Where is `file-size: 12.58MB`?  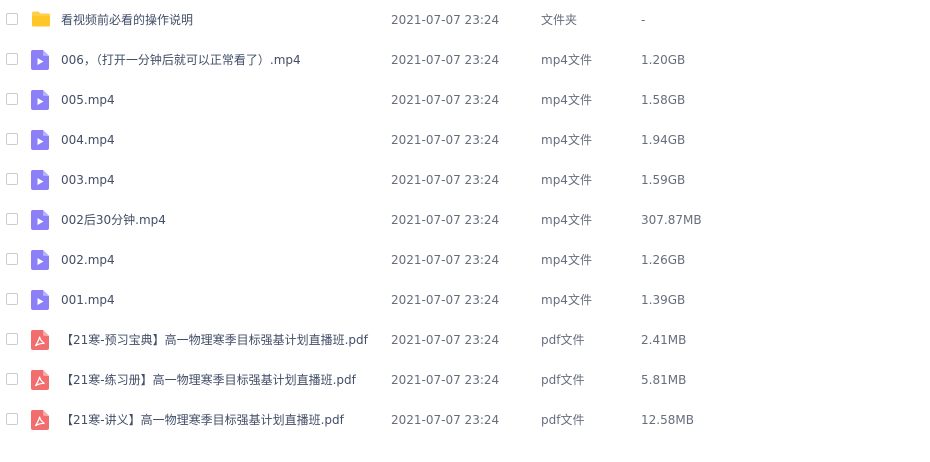
file-size: 12.58MB is located at coordinates (667, 420).